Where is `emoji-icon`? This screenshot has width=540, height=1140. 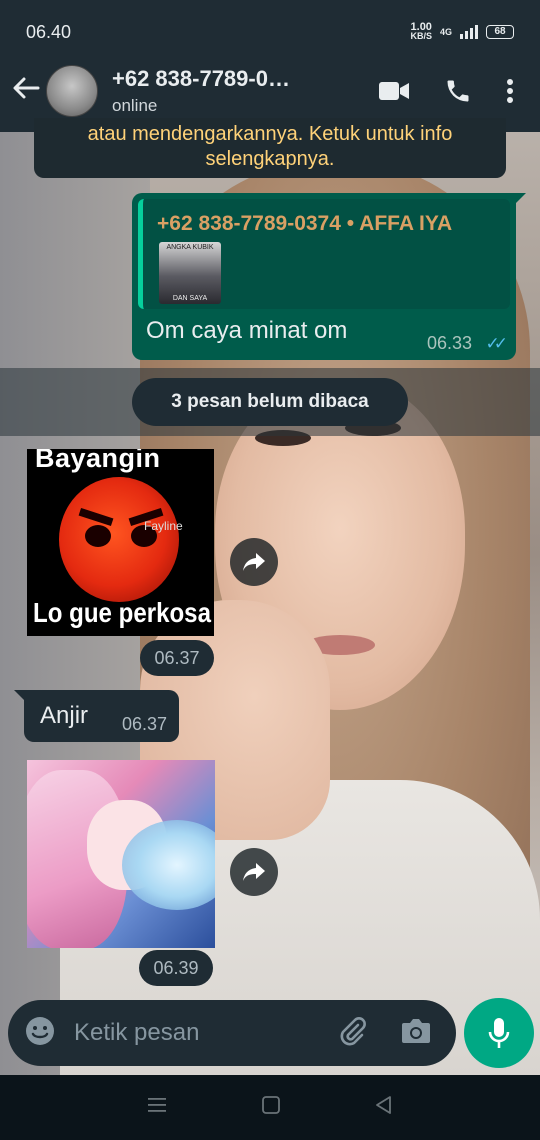
emoji-icon is located at coordinates (40, 1033).